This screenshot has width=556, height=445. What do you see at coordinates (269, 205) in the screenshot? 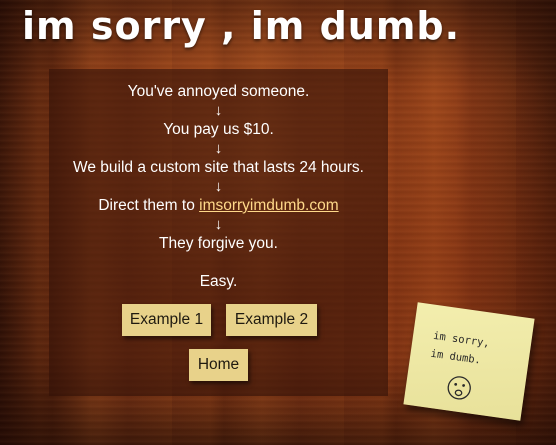
I see `site-link: imsorryimdumb.com` at bounding box center [269, 205].